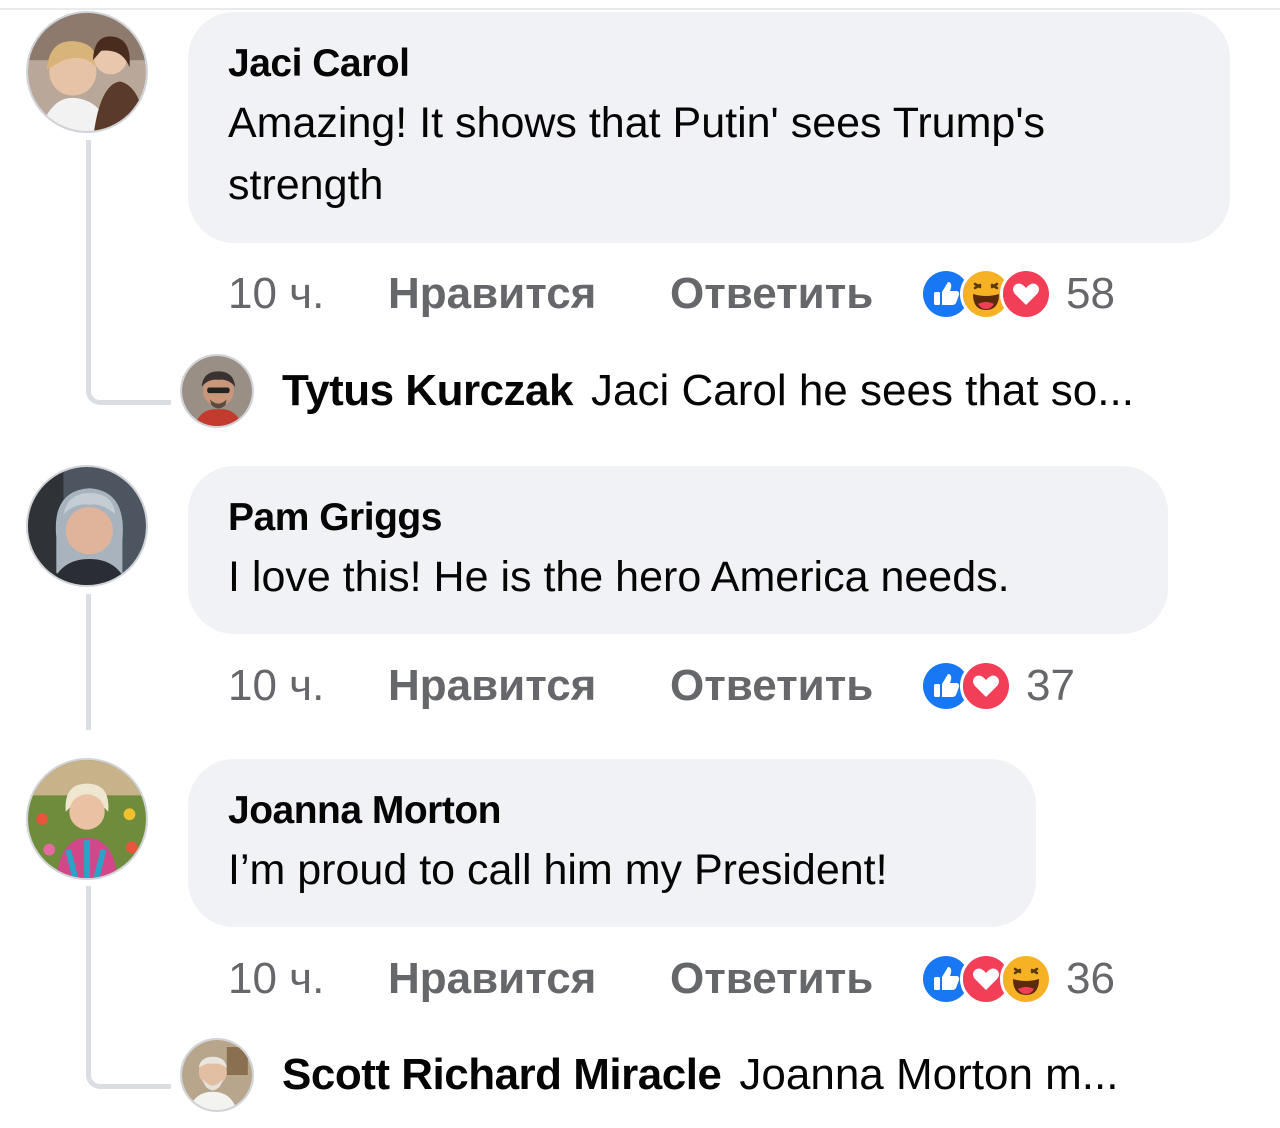 The width and height of the screenshot is (1280, 1128). I want to click on haha-reaction-icon, so click(1026, 979).